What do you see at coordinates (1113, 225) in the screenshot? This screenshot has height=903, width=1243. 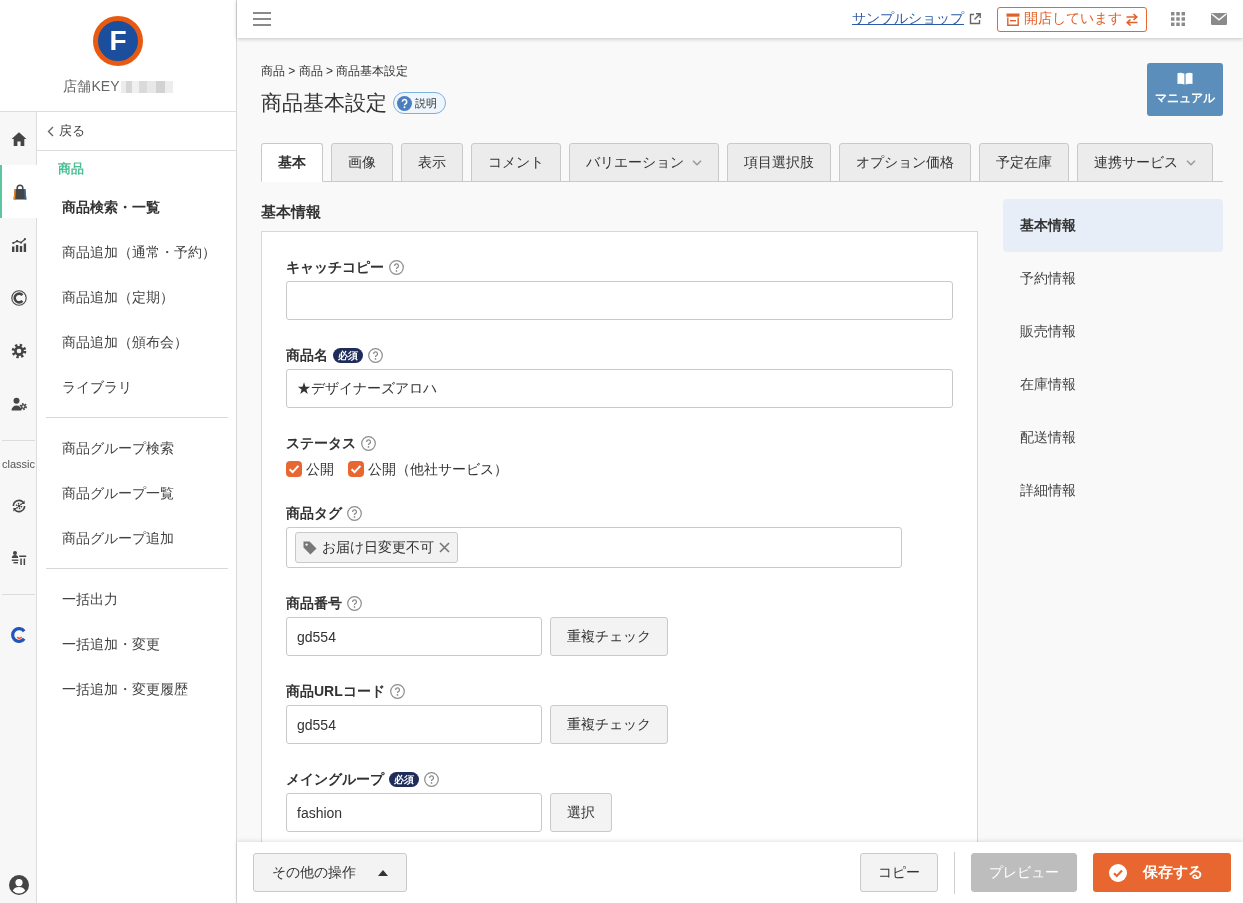 I see `section-nav-item: 基本情報` at bounding box center [1113, 225].